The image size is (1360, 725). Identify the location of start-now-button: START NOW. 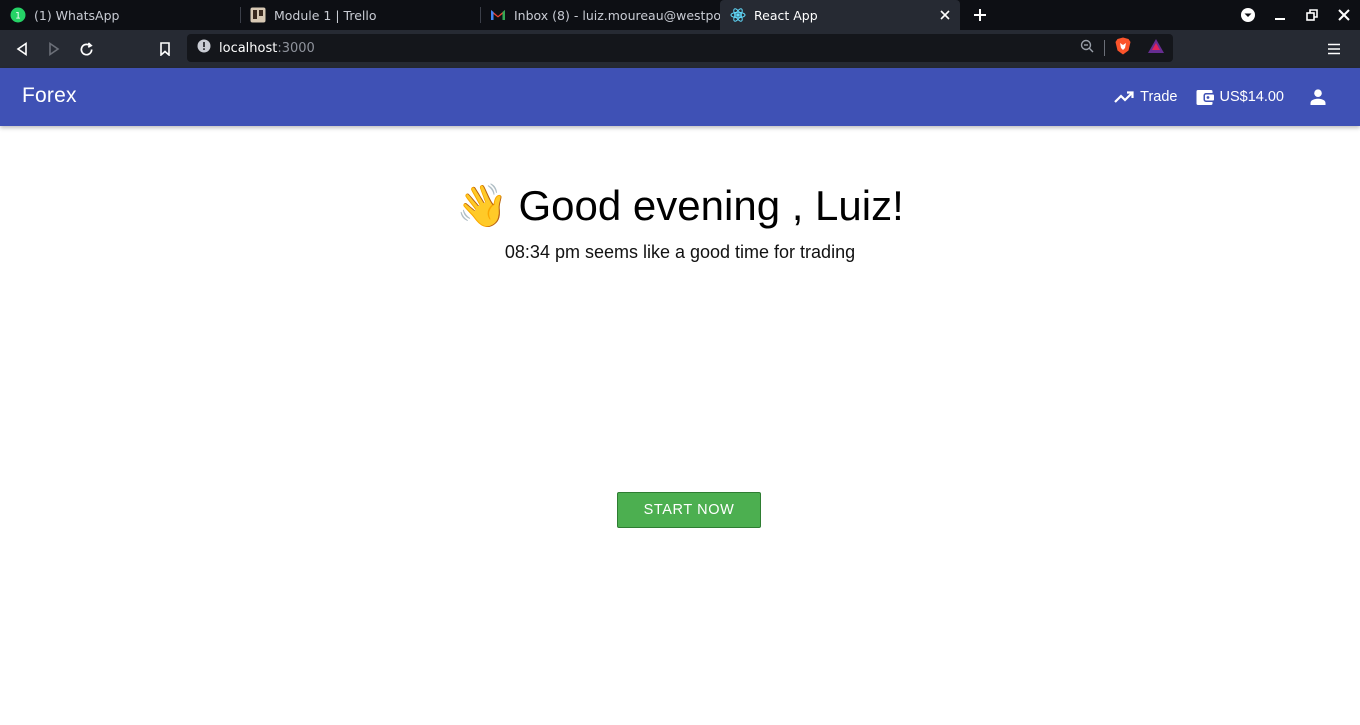
(689, 510).